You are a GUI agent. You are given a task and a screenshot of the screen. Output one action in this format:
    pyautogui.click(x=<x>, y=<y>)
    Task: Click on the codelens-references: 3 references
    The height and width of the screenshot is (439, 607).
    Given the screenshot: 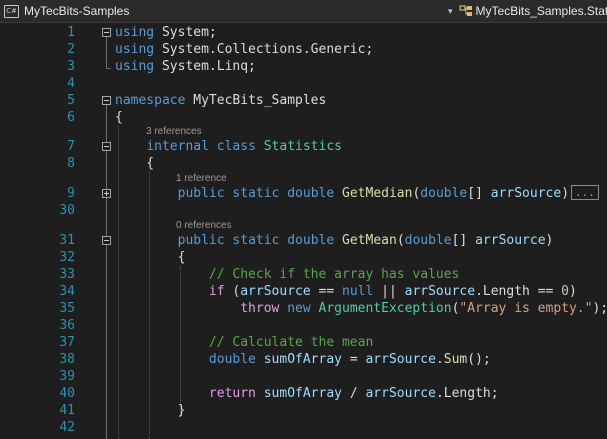 What is the action you would take?
    pyautogui.click(x=174, y=131)
    